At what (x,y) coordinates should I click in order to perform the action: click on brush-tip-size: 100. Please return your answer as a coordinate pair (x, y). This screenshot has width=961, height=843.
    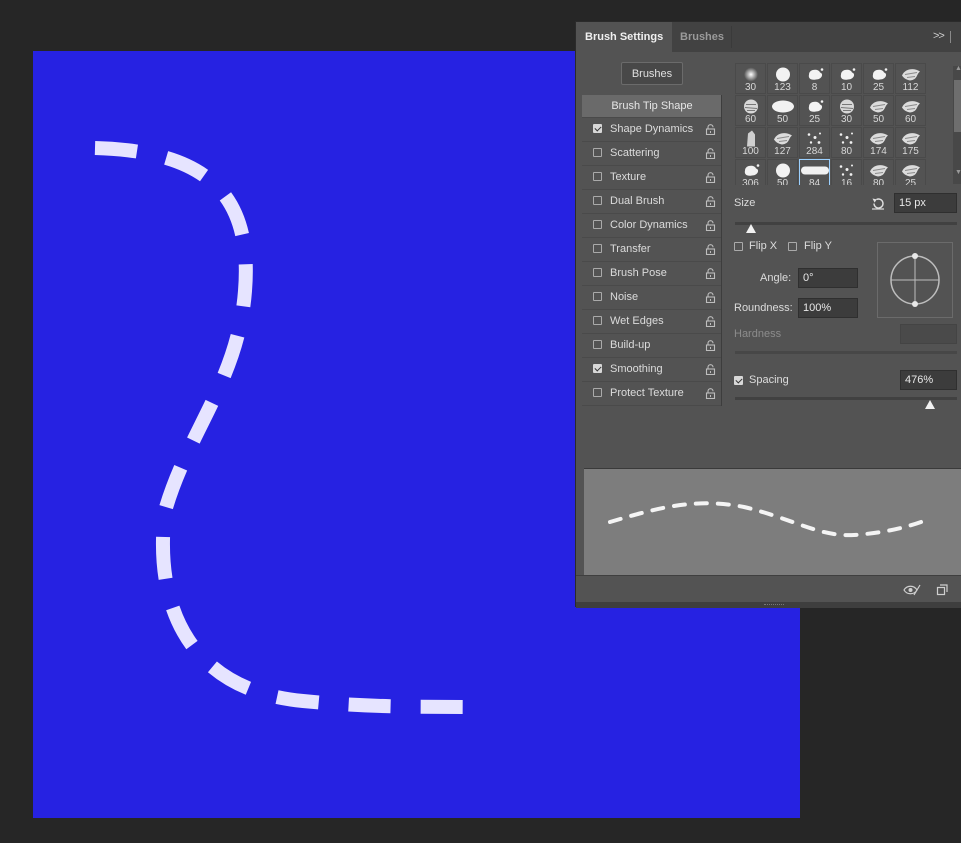
    Looking at the image, I should click on (750, 151).